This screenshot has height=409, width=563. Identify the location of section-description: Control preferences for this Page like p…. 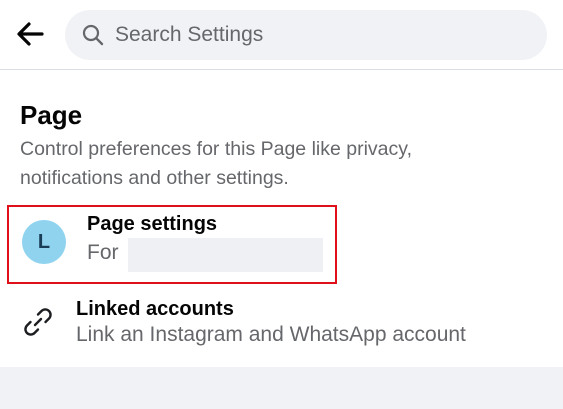
(216, 163).